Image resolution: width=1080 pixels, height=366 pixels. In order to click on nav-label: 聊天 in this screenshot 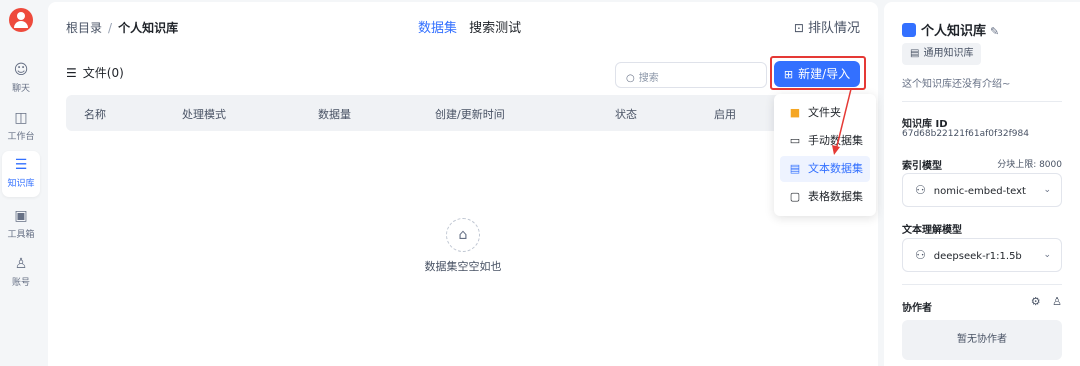, I will do `click(20, 89)`.